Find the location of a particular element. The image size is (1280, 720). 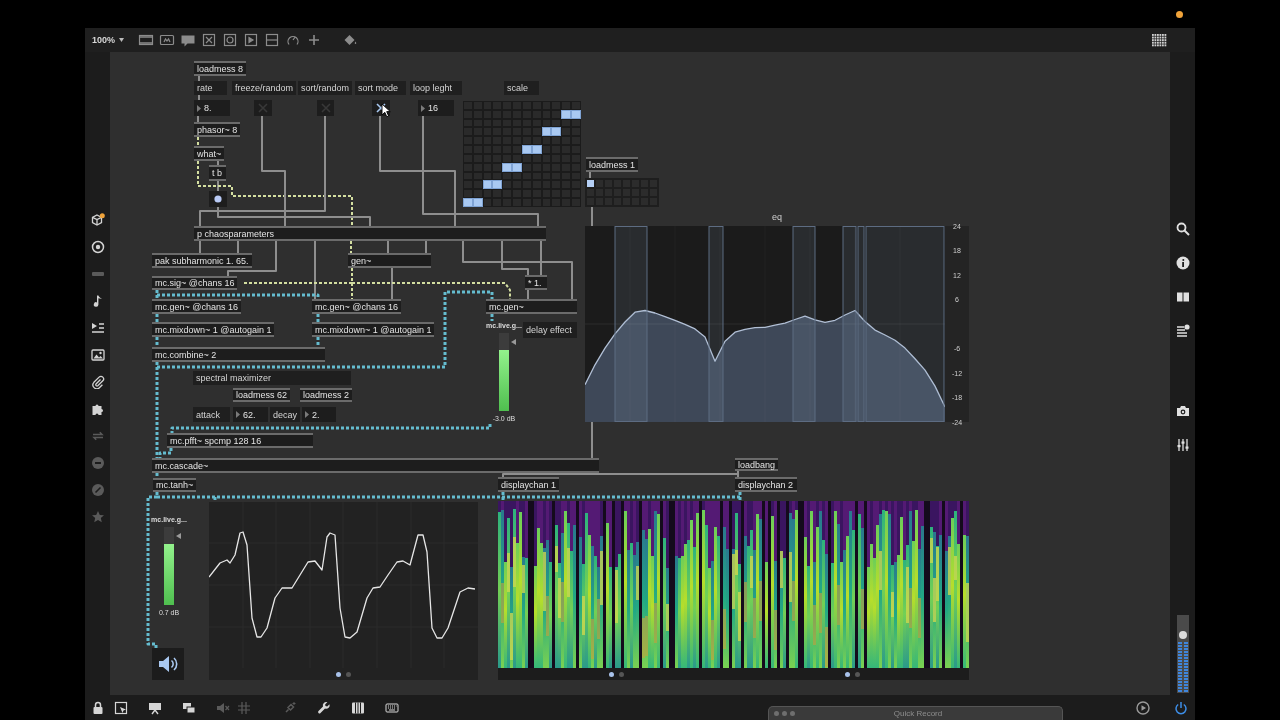

number-field: 2. is located at coordinates (319, 414).